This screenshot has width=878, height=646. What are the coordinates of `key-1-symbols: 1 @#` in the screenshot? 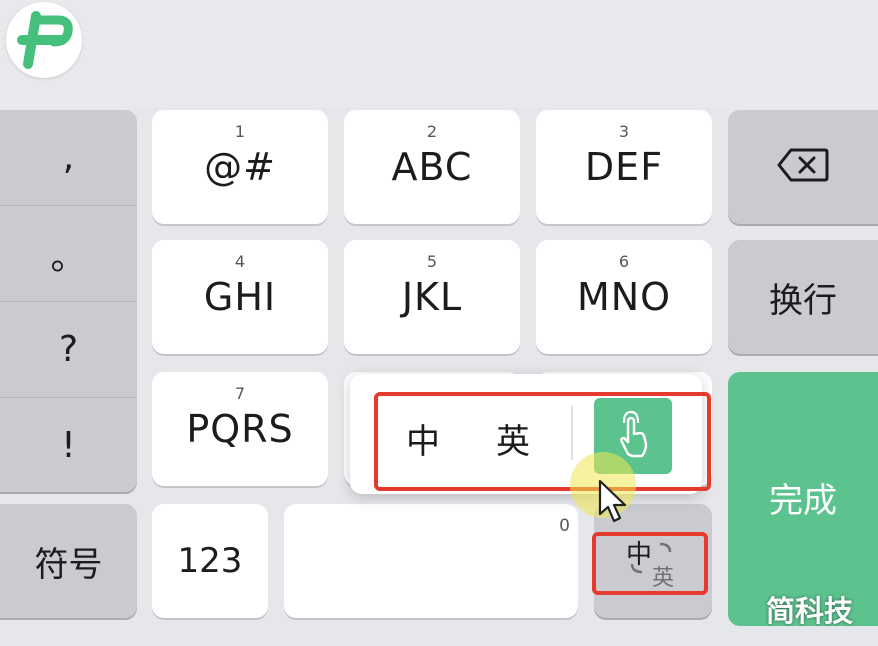 It's located at (240, 167).